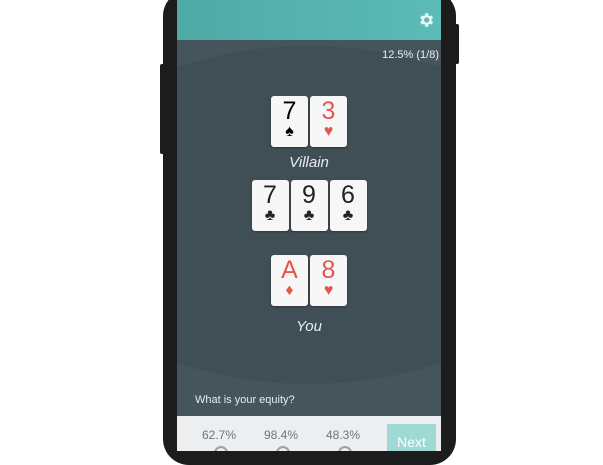 The height and width of the screenshot is (465, 603). I want to click on playing-card: A ♦, so click(289, 280).